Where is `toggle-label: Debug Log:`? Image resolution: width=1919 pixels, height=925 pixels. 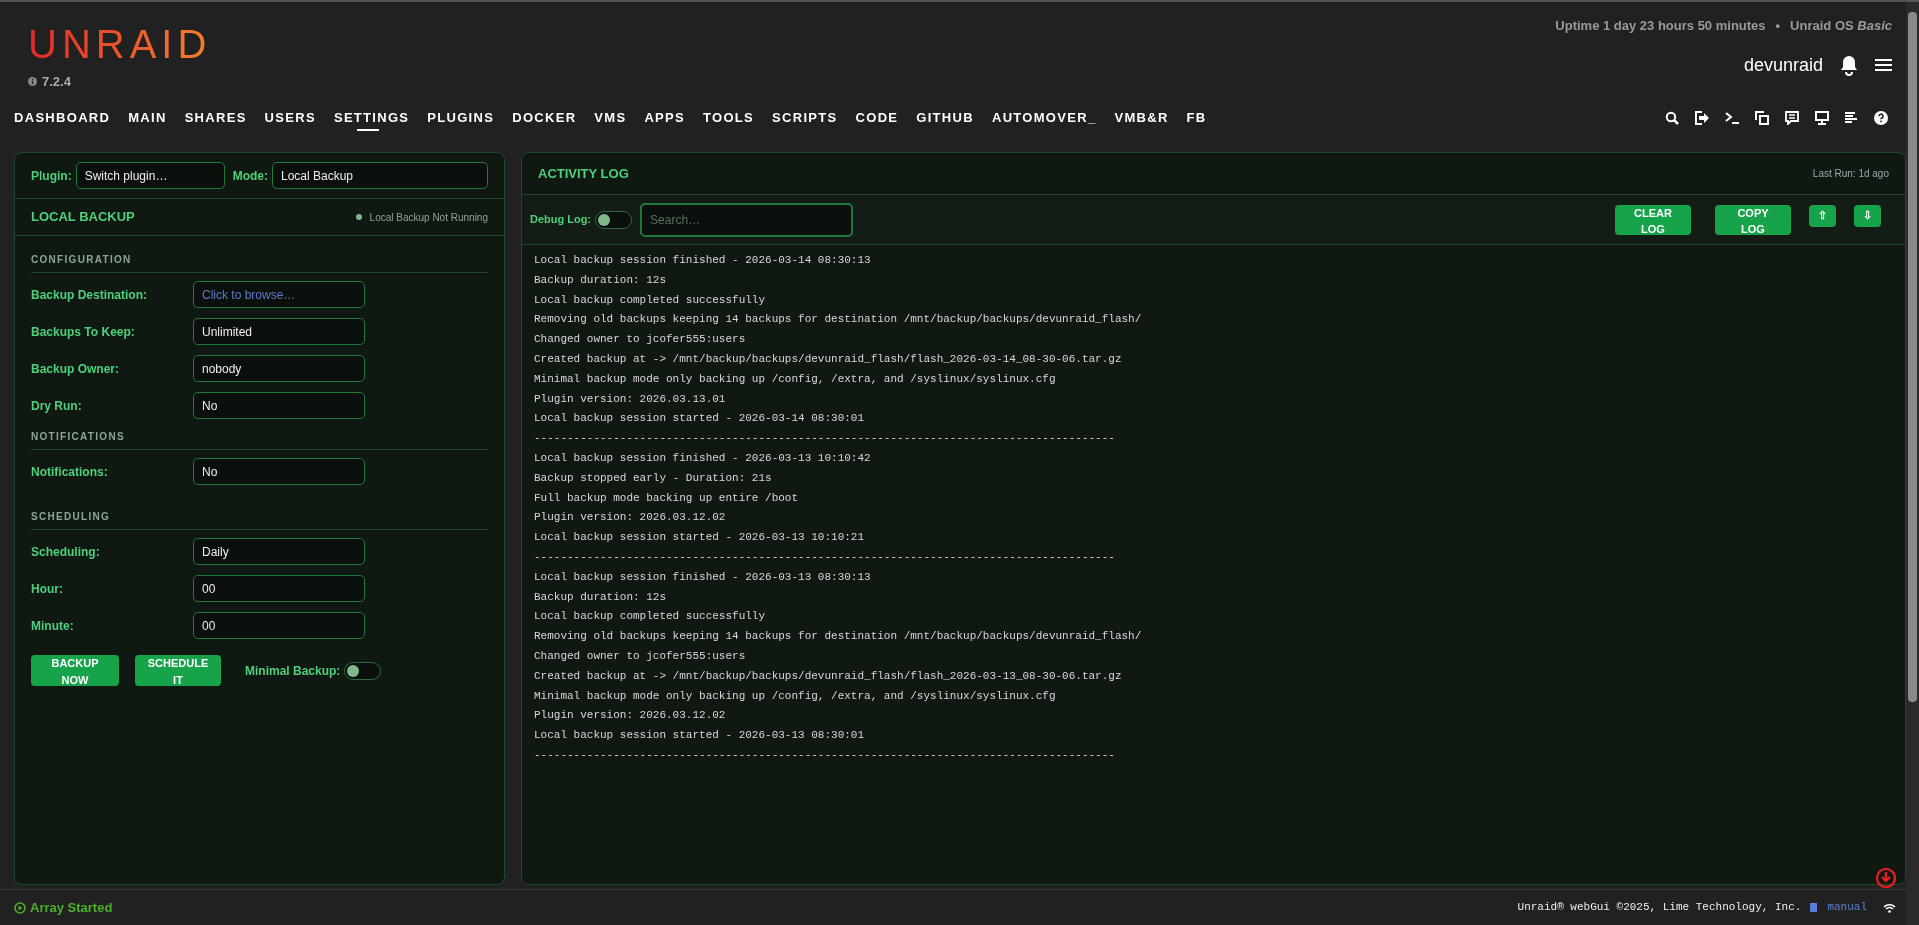 toggle-label: Debug Log: is located at coordinates (561, 220).